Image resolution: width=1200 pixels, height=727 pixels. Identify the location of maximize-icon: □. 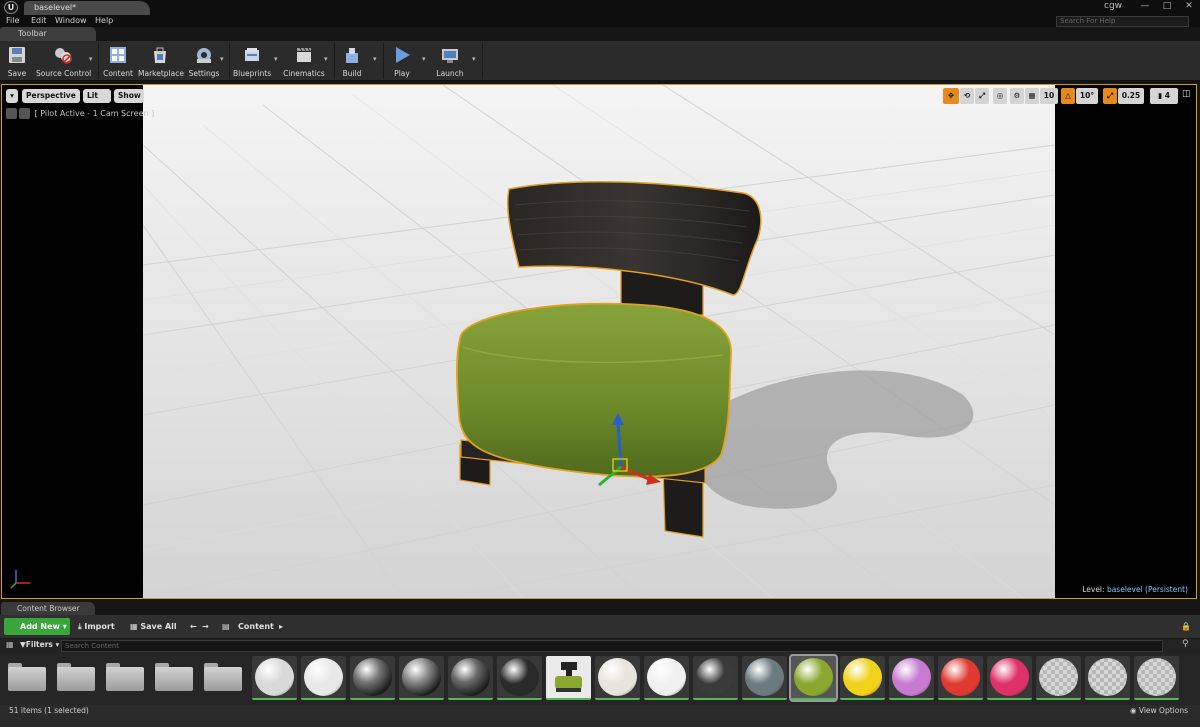
(1167, 7).